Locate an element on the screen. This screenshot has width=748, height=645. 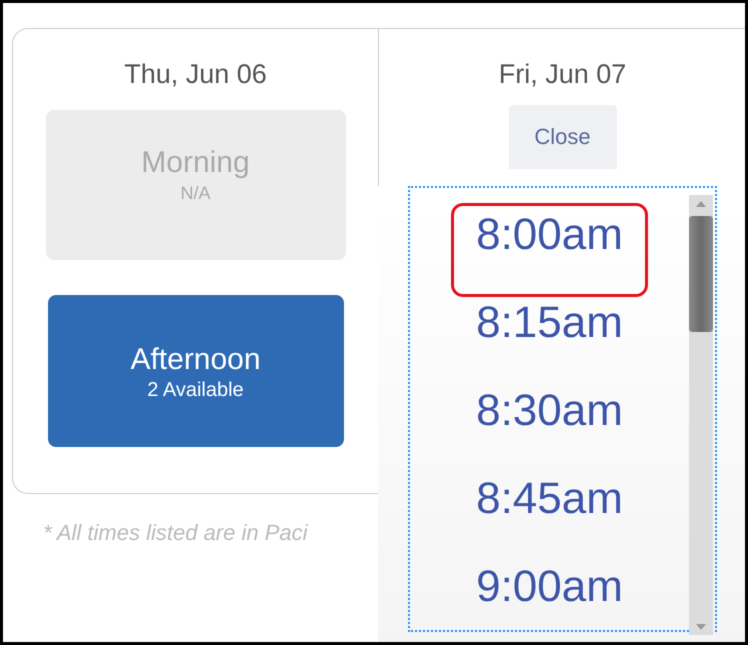
timezone-note: * All times listed are in Paci is located at coordinates (176, 533).